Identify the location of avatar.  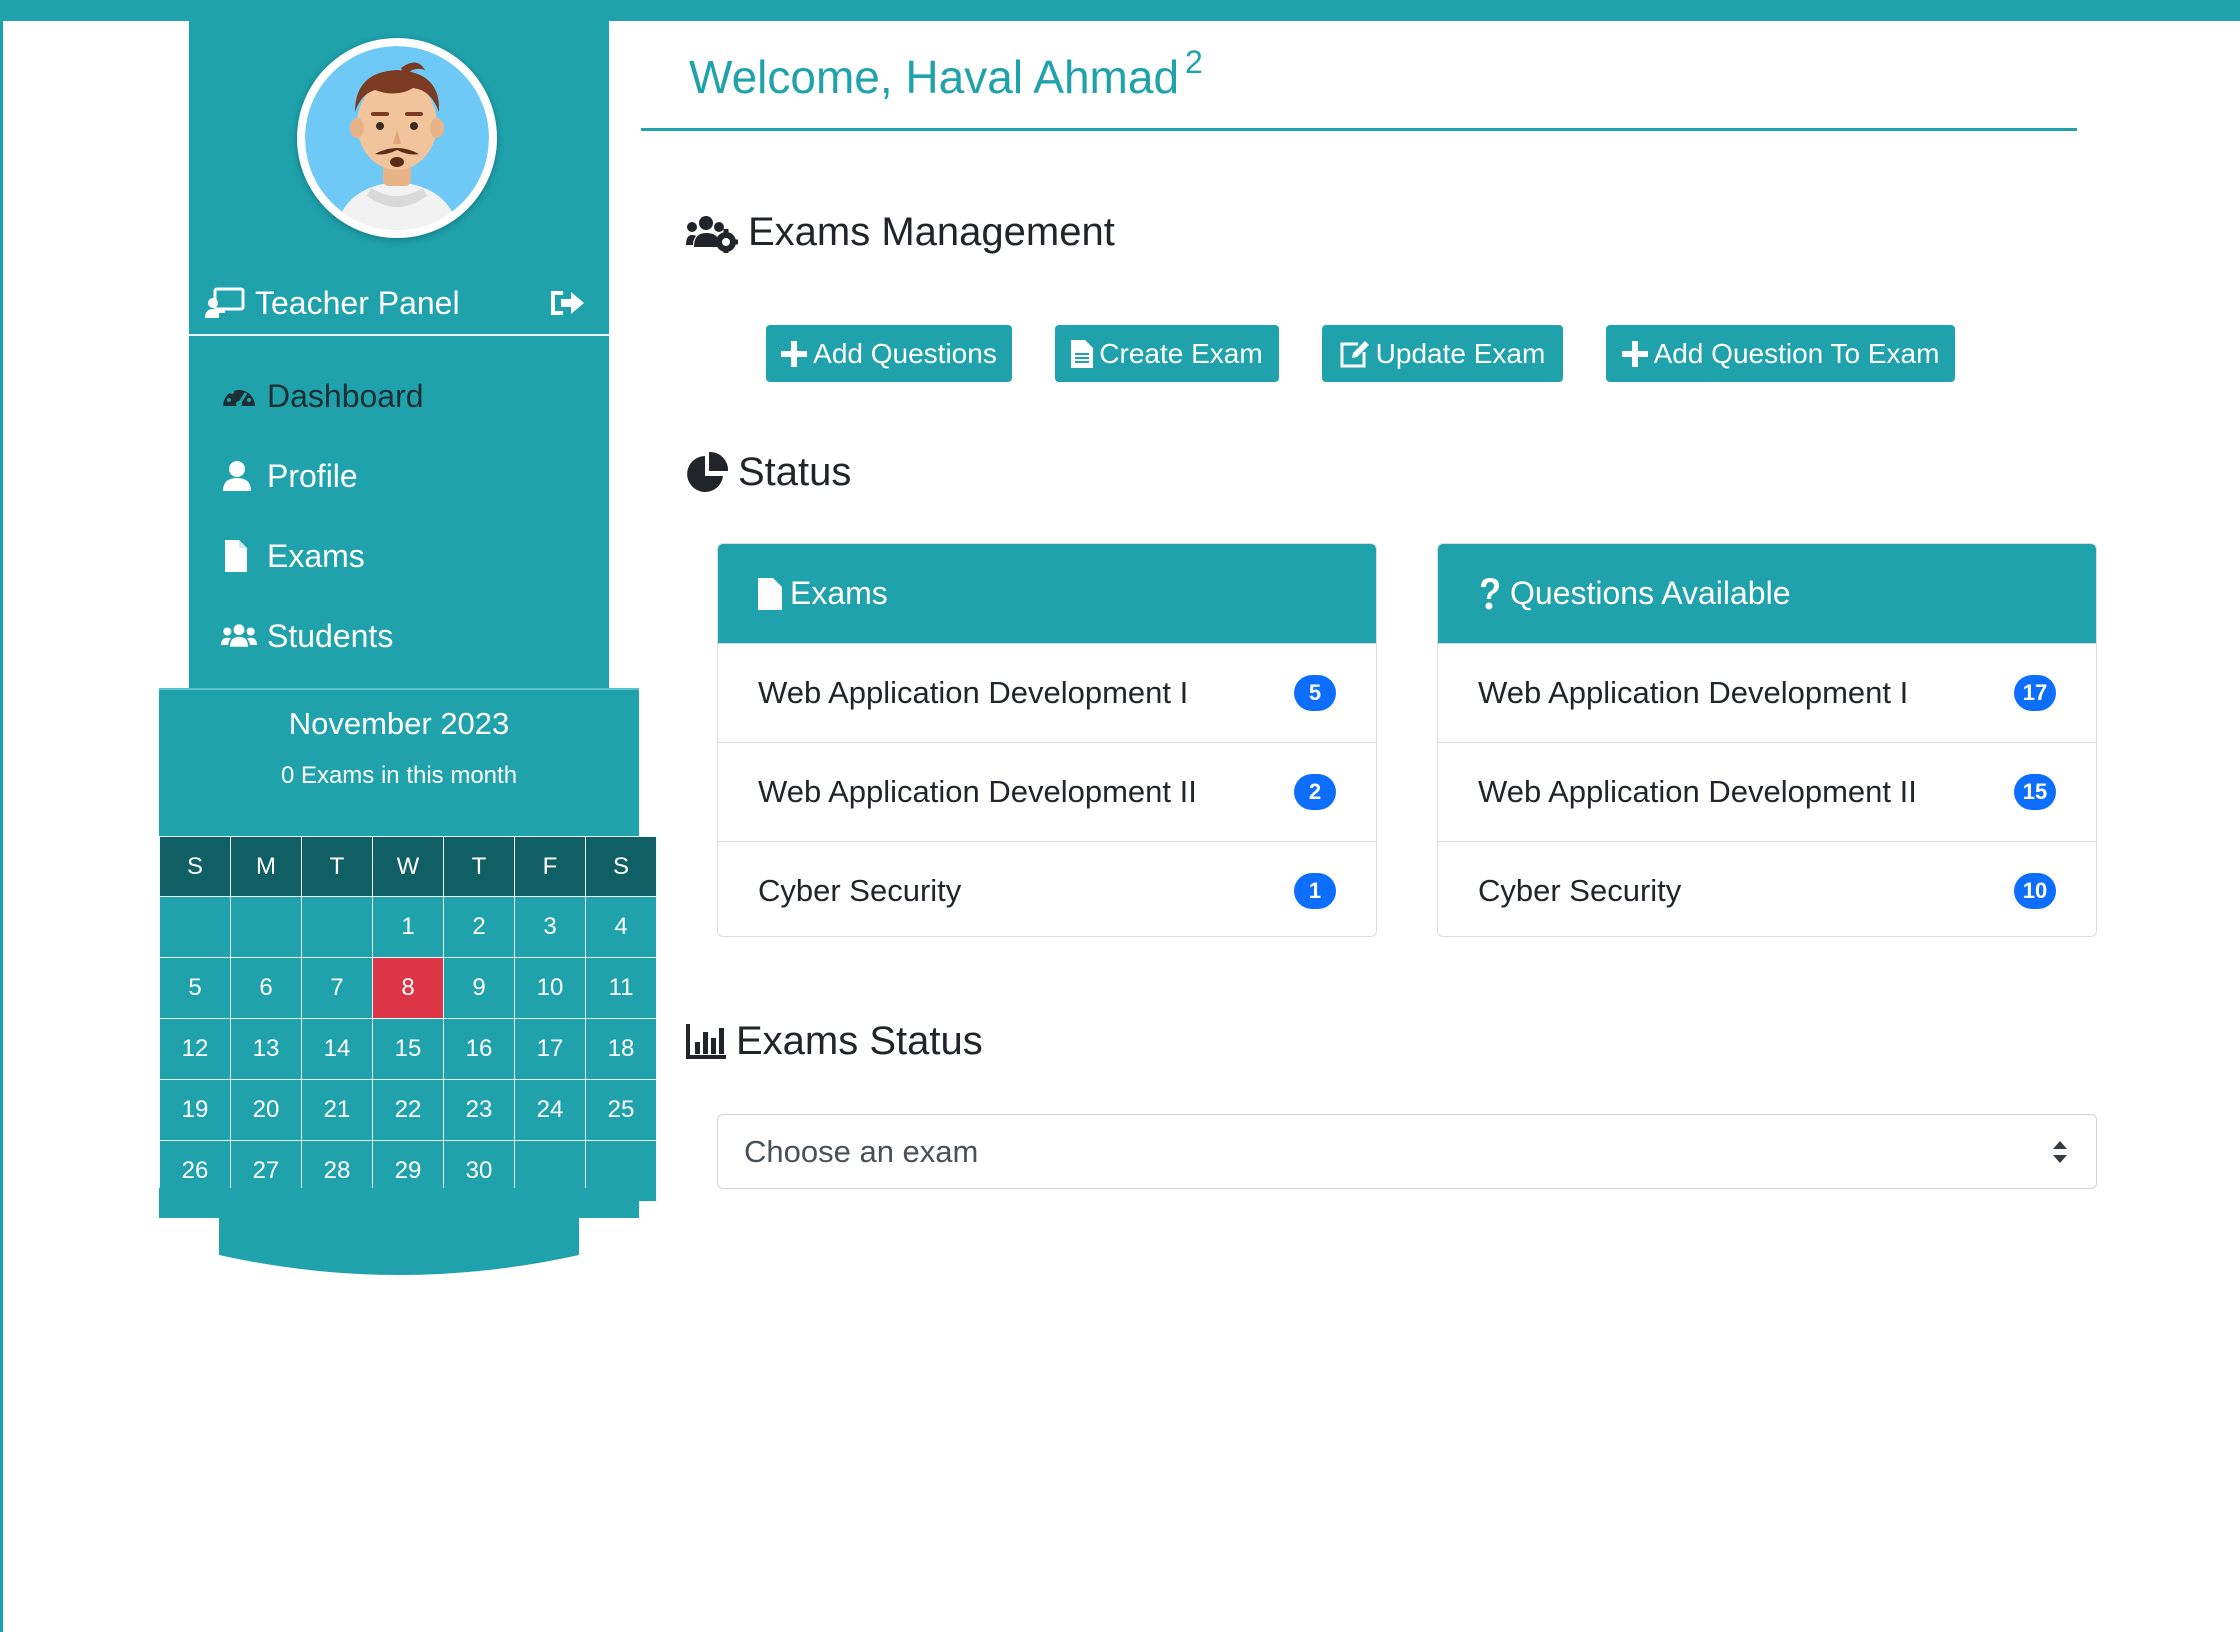
(397, 138).